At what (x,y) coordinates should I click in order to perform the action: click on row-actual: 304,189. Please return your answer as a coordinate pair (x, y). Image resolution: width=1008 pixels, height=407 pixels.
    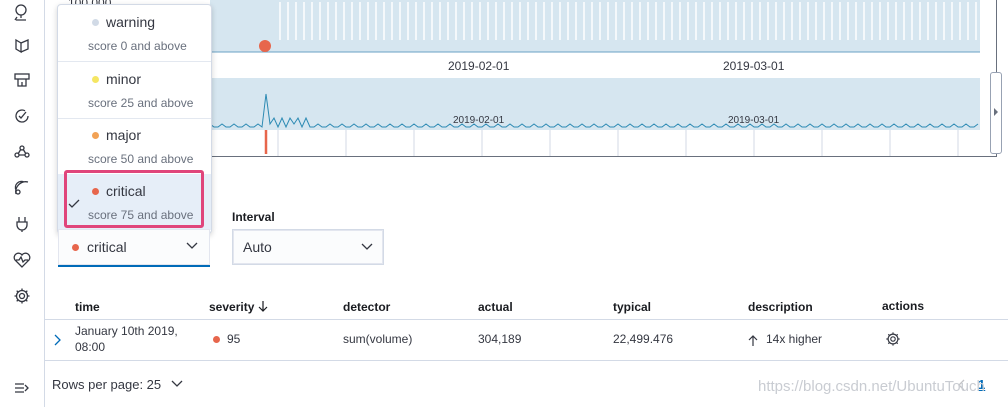
    Looking at the image, I should click on (500, 339).